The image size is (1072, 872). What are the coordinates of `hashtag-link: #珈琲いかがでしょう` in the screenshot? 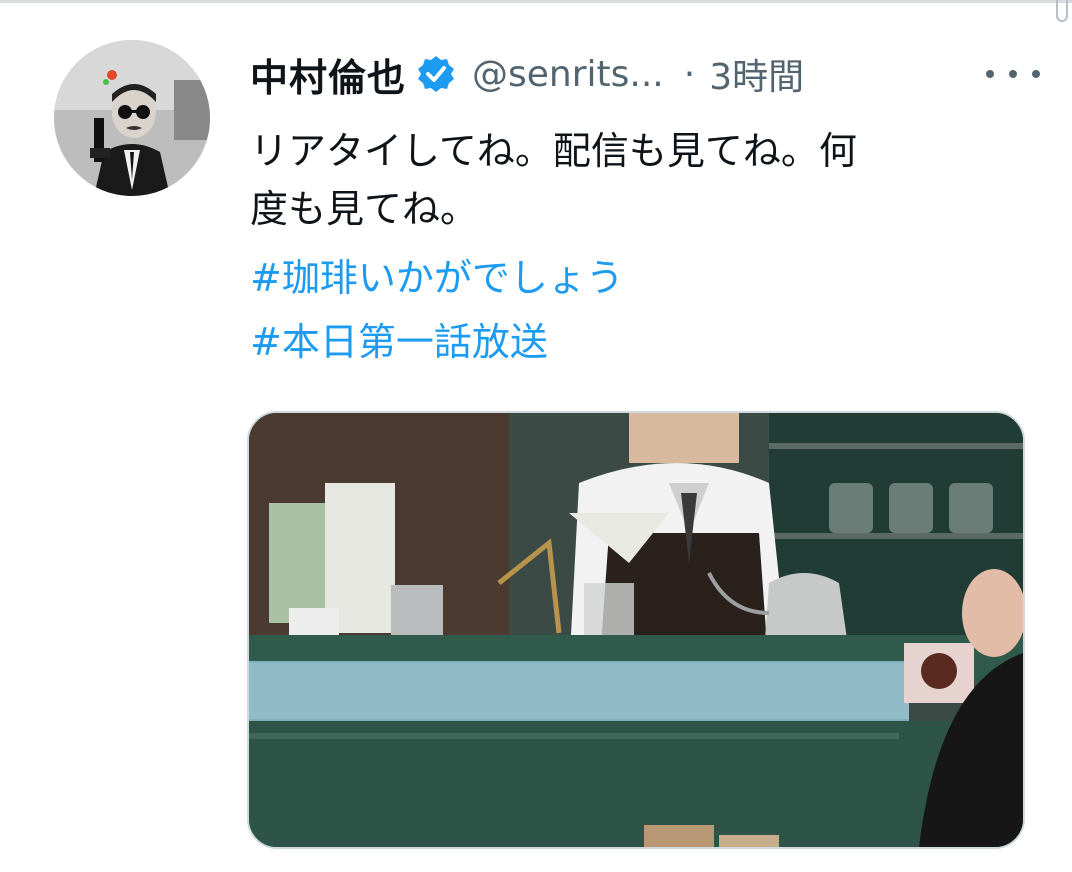 It's located at (437, 278).